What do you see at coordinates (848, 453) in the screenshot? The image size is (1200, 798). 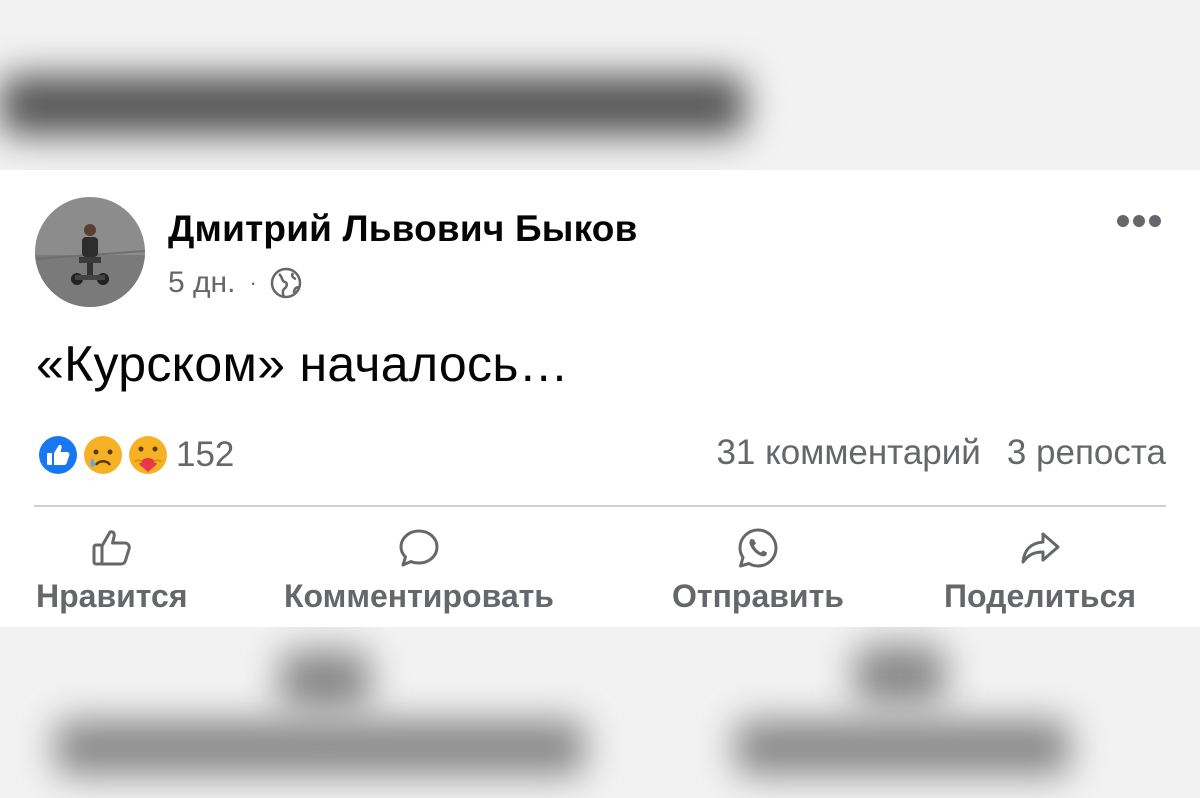 I see `comments-count: 31 комментарий` at bounding box center [848, 453].